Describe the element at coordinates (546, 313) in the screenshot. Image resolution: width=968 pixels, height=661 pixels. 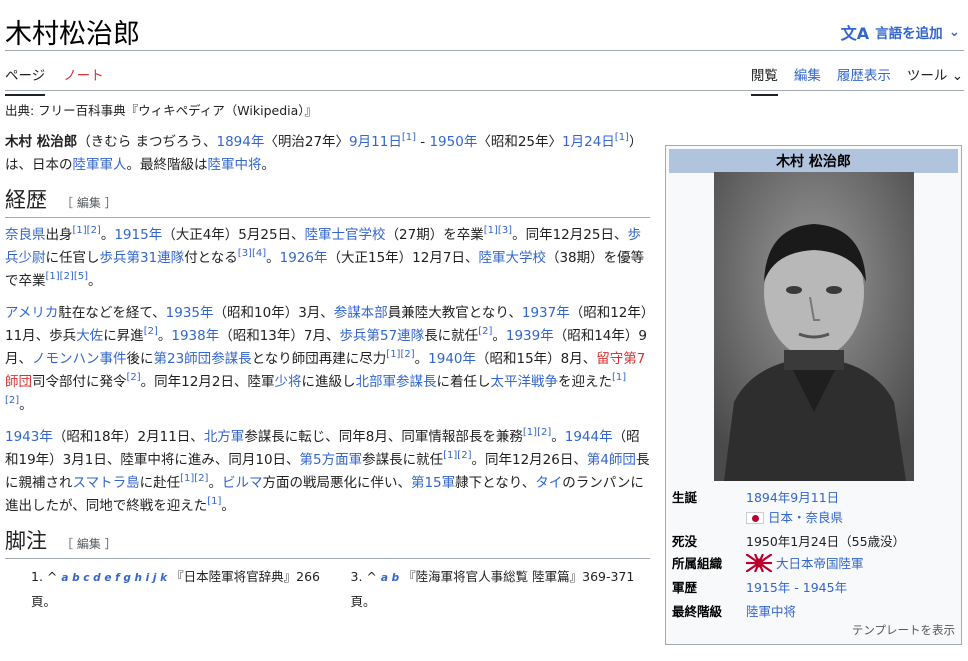
I see `wiki-link: 1937年` at that location.